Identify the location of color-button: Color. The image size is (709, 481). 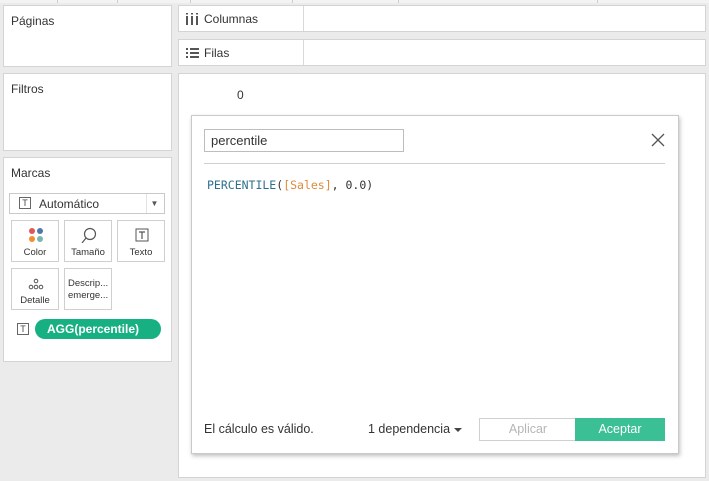
(35, 241).